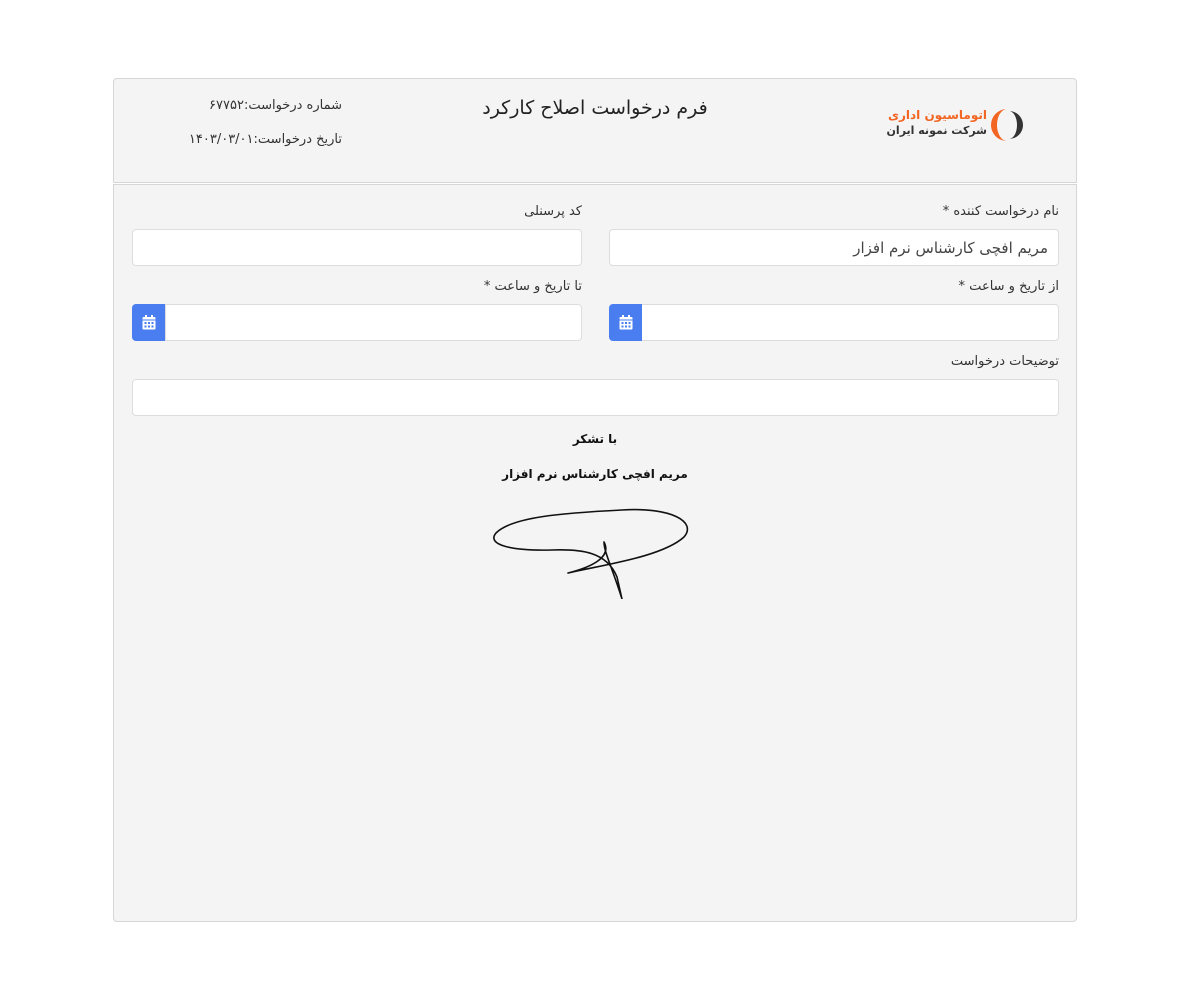 The image size is (1200, 1000). I want to click on requester-name-label: نام درخواست کننده *, so click(1000, 211).